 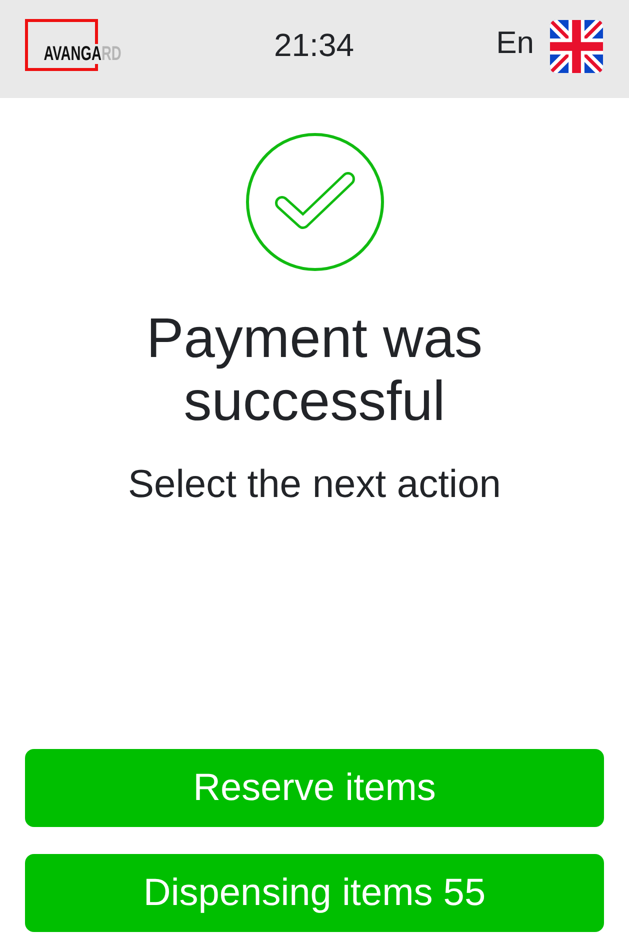 I want to click on status-subtitle: Select the next action, so click(x=314, y=485).